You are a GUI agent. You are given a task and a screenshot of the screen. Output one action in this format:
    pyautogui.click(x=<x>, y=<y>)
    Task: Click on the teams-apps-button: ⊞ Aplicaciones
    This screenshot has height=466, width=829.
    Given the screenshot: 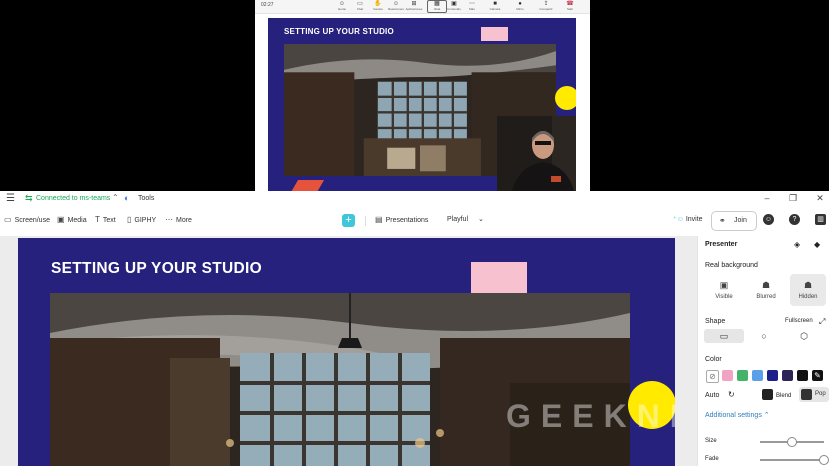 What is the action you would take?
    pyautogui.click(x=414, y=6)
    